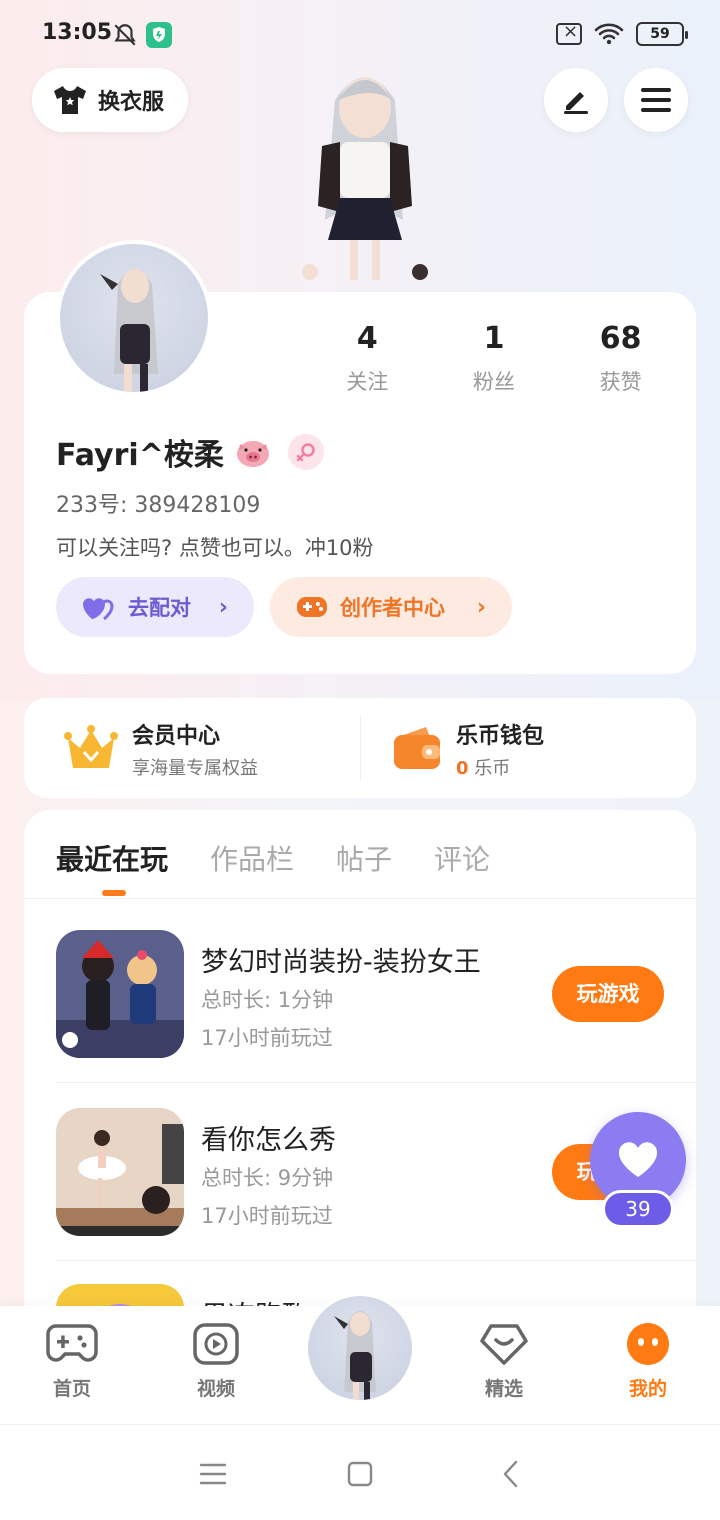 This screenshot has width=720, height=1520. Describe the element at coordinates (71, 1389) in the screenshot. I see `nav-home-label: 首页` at that location.